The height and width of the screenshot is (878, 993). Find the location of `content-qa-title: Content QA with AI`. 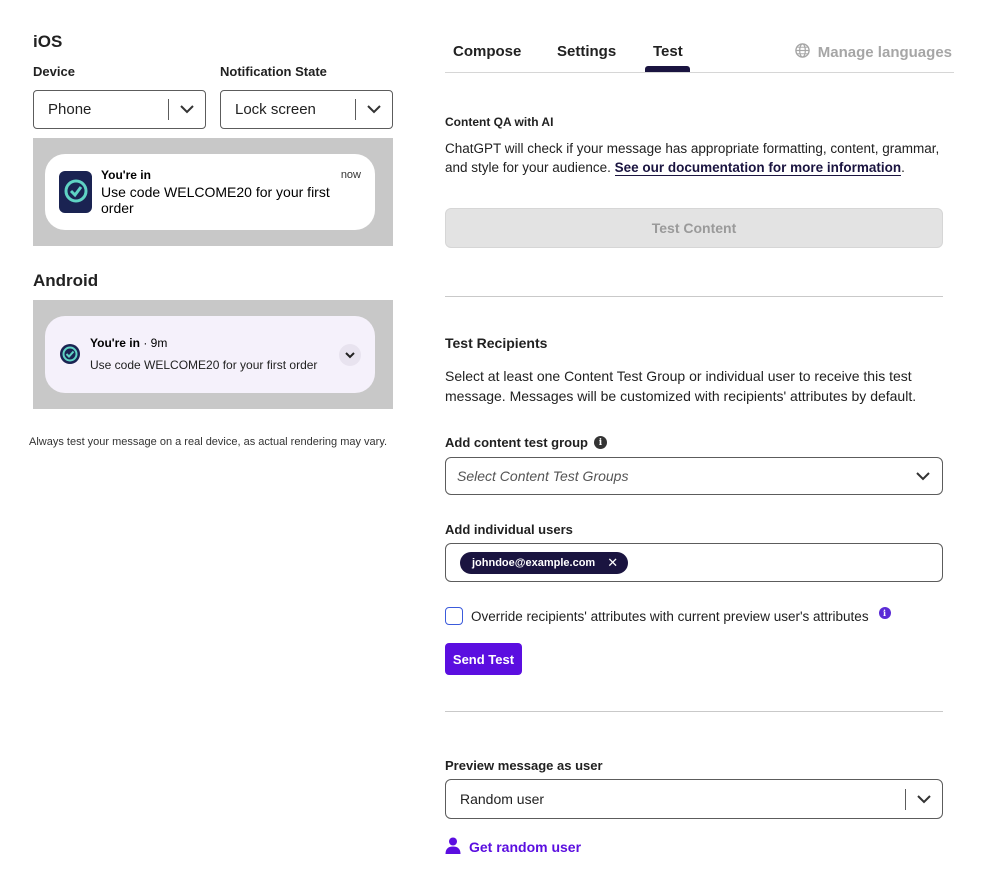

content-qa-title: Content QA with AI is located at coordinates (499, 122).